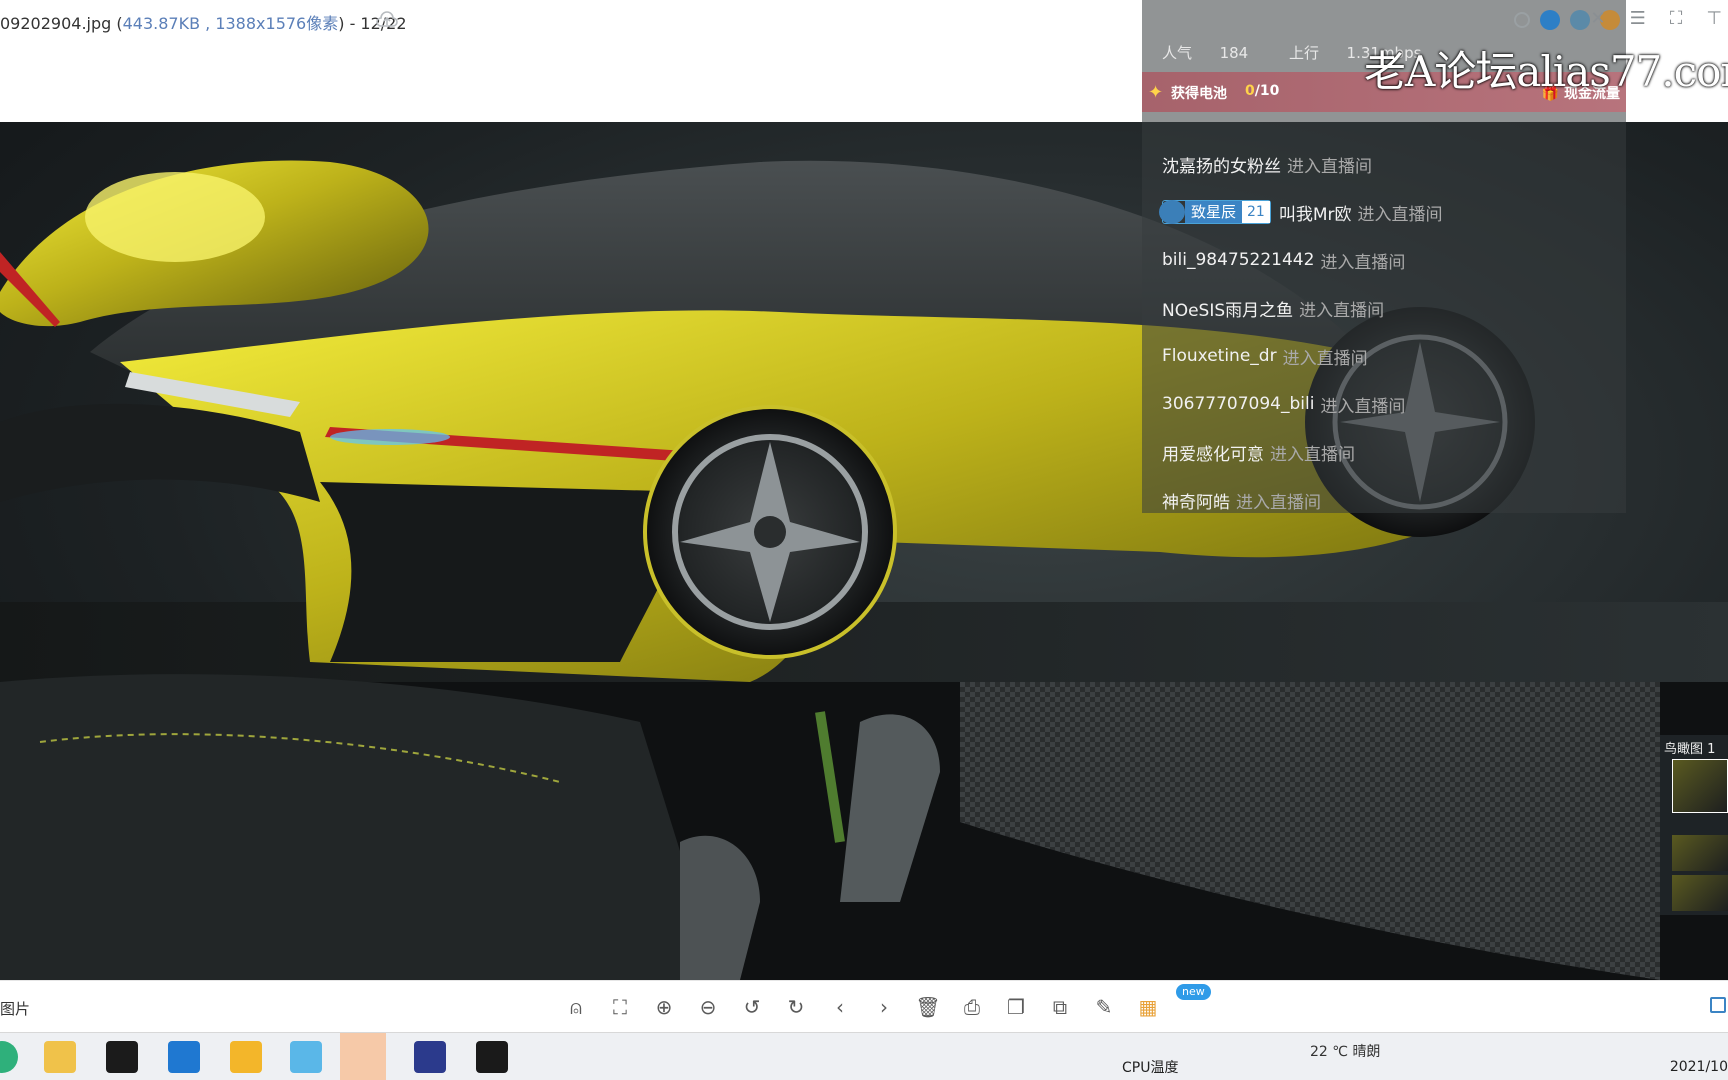 Image resolution: width=1728 pixels, height=1080 pixels. Describe the element at coordinates (1550, 20) in the screenshot. I see `live-app-icon` at that location.